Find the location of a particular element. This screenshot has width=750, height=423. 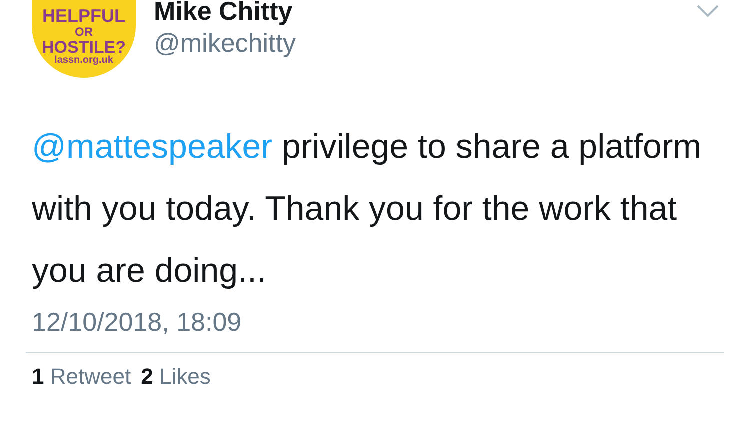

avatar: HELPFUL OR HOSTILE? lassn.org.uk is located at coordinates (84, 39).